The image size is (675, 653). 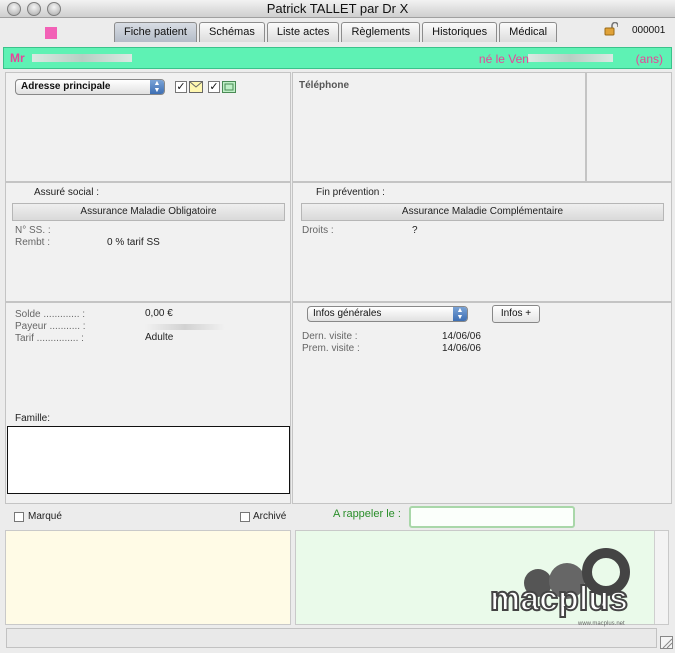 What do you see at coordinates (51, 33) in the screenshot?
I see `patient-color-tag` at bounding box center [51, 33].